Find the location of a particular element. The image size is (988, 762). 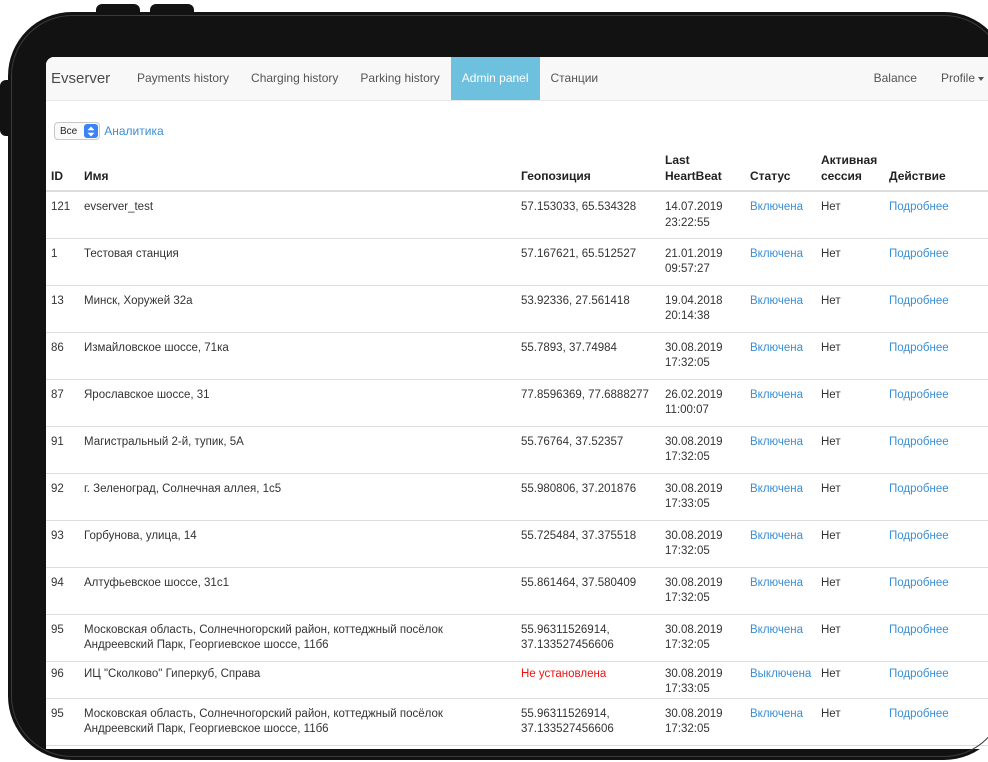

cell-heartbeat: 19.04.2018 20:14:38 is located at coordinates (702, 308).